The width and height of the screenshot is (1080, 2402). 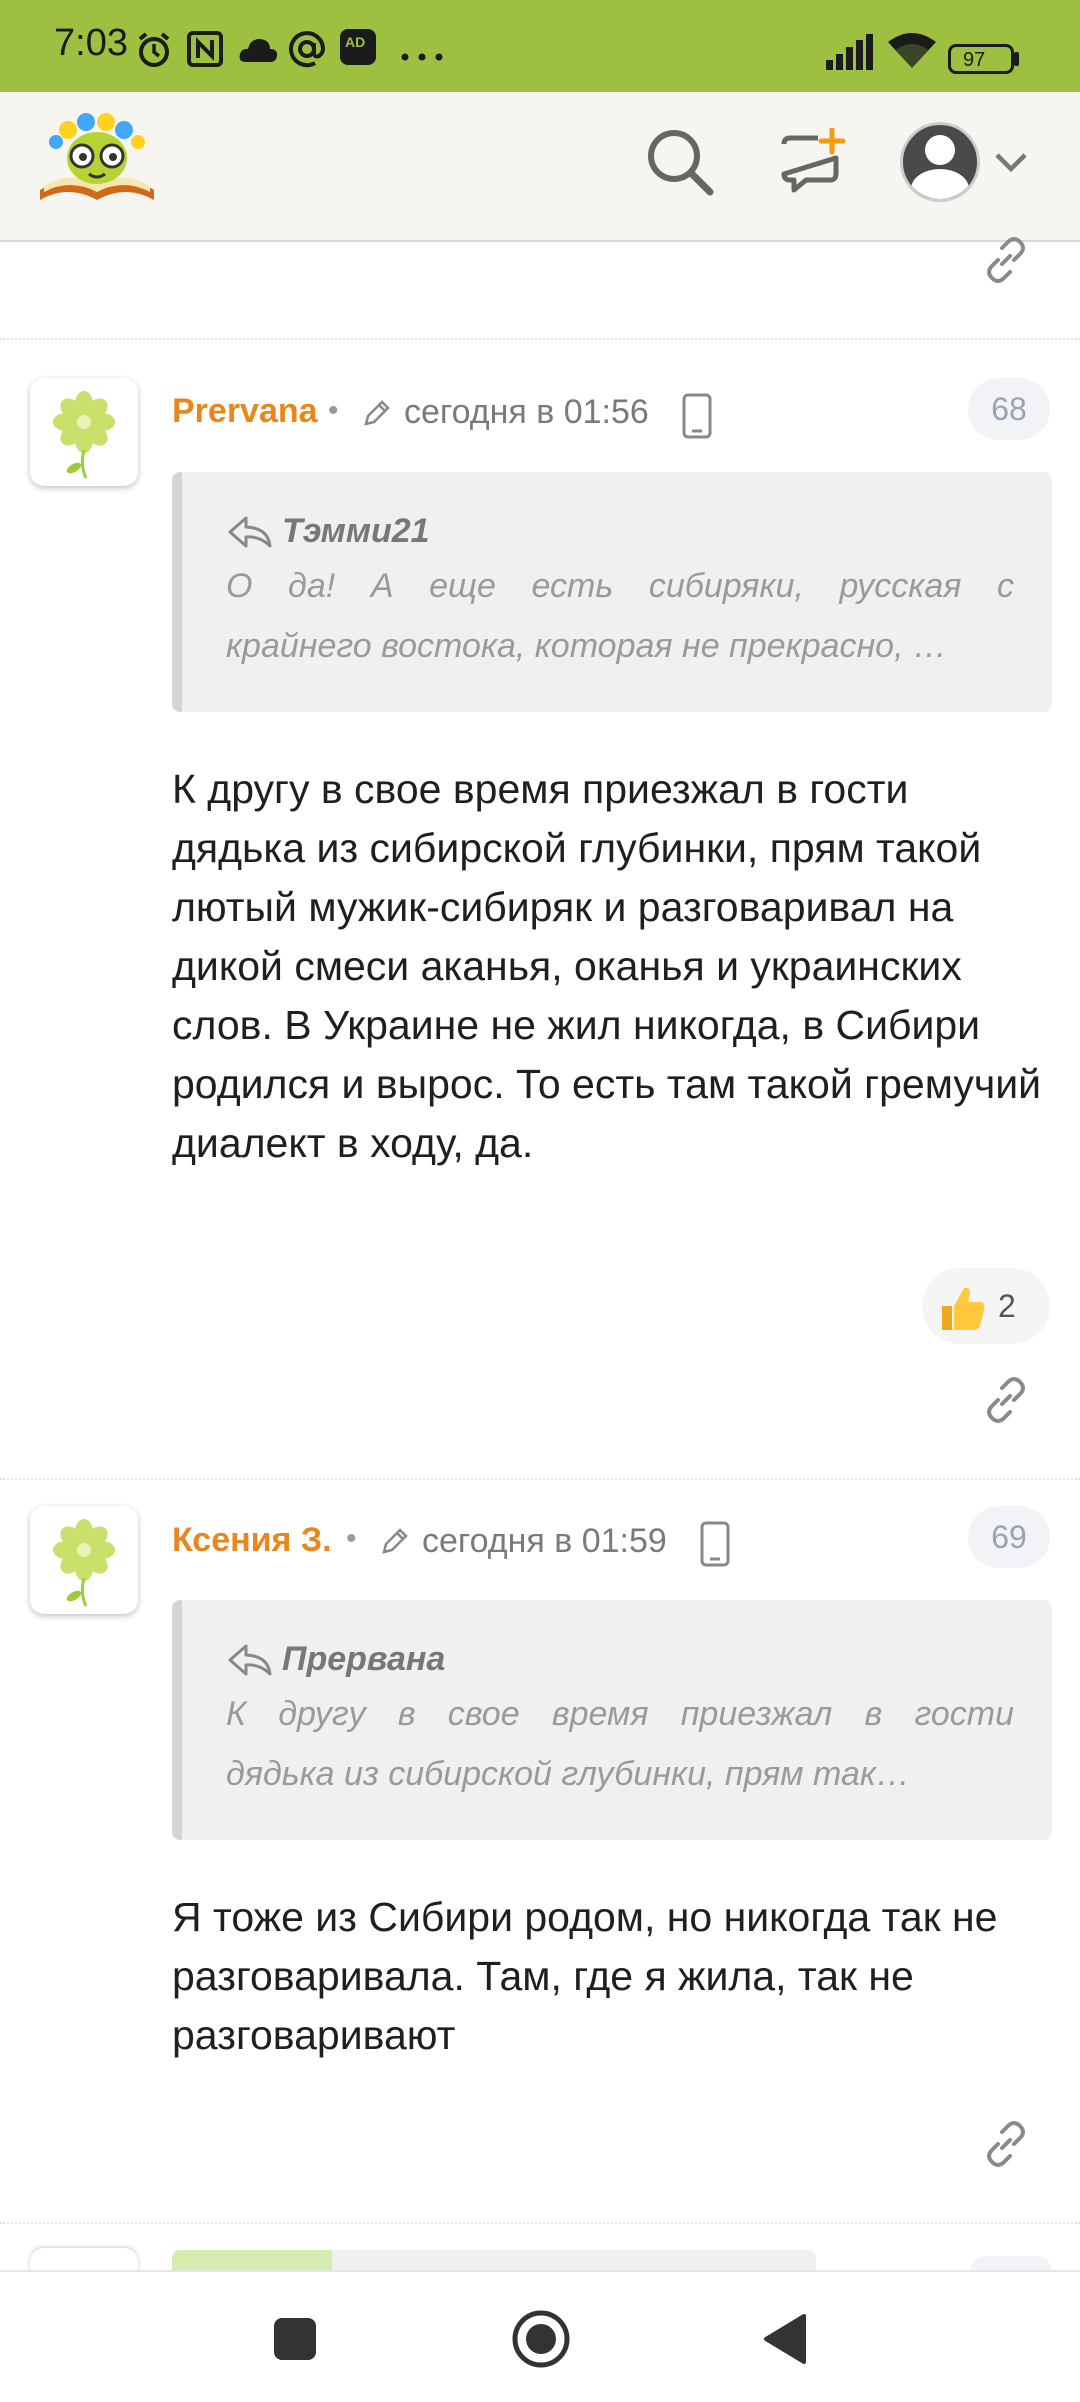 I want to click on signal-icon, so click(x=849, y=52).